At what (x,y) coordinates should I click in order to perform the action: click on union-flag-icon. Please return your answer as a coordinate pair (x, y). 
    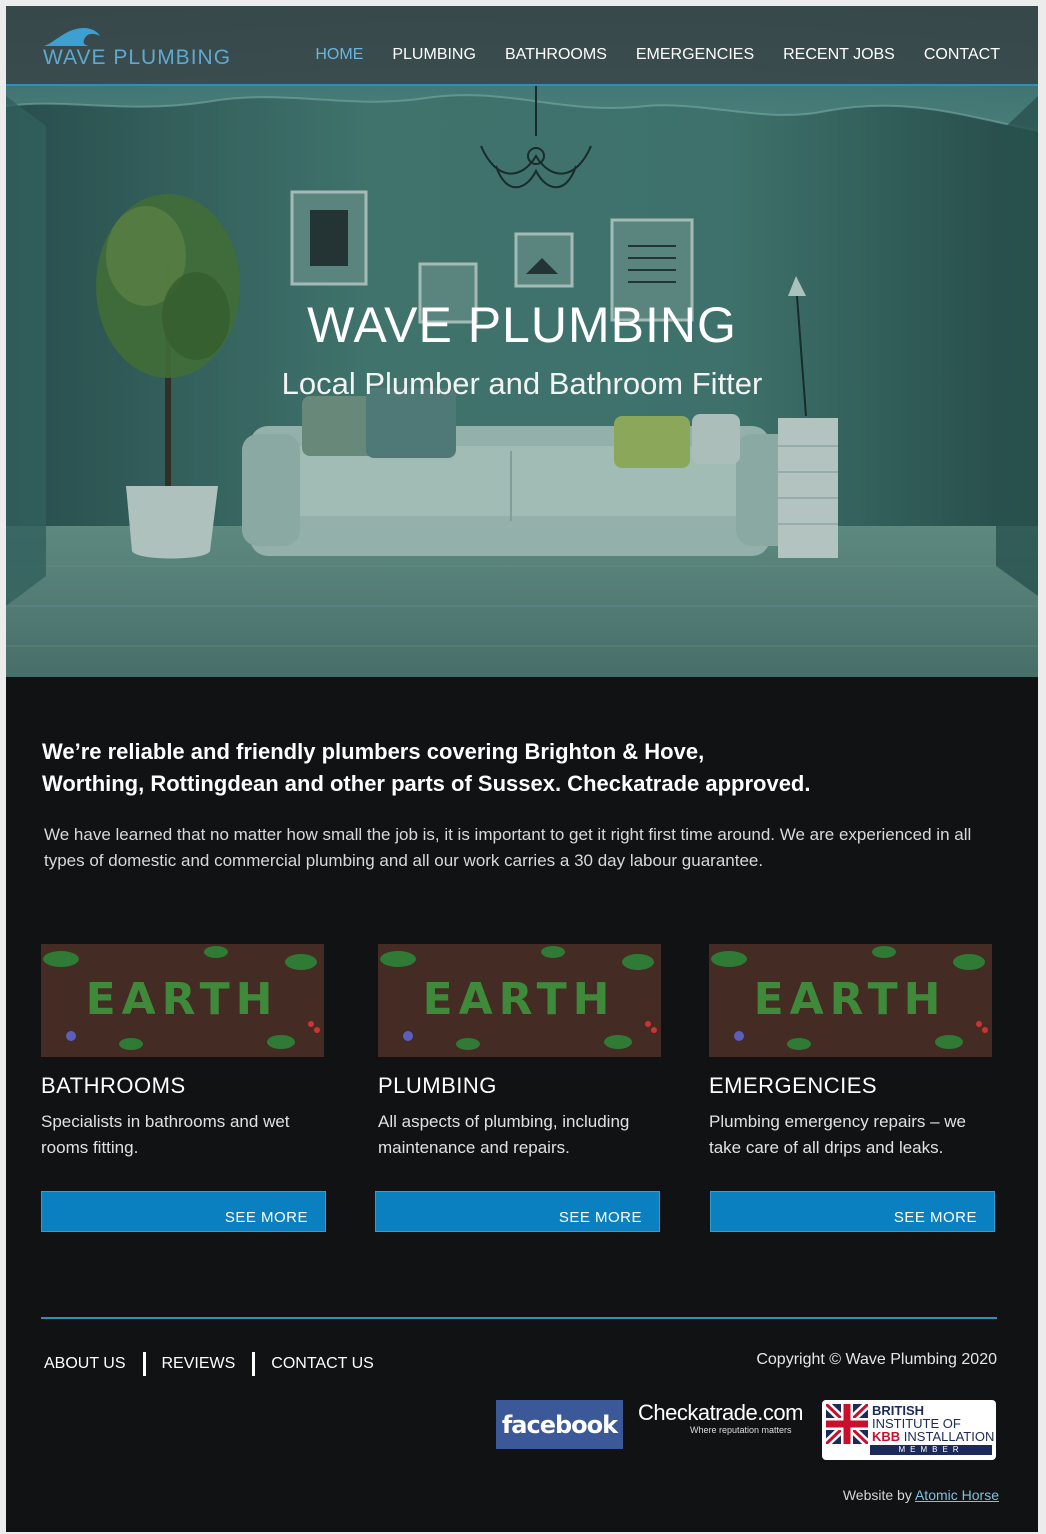
    Looking at the image, I should click on (847, 1424).